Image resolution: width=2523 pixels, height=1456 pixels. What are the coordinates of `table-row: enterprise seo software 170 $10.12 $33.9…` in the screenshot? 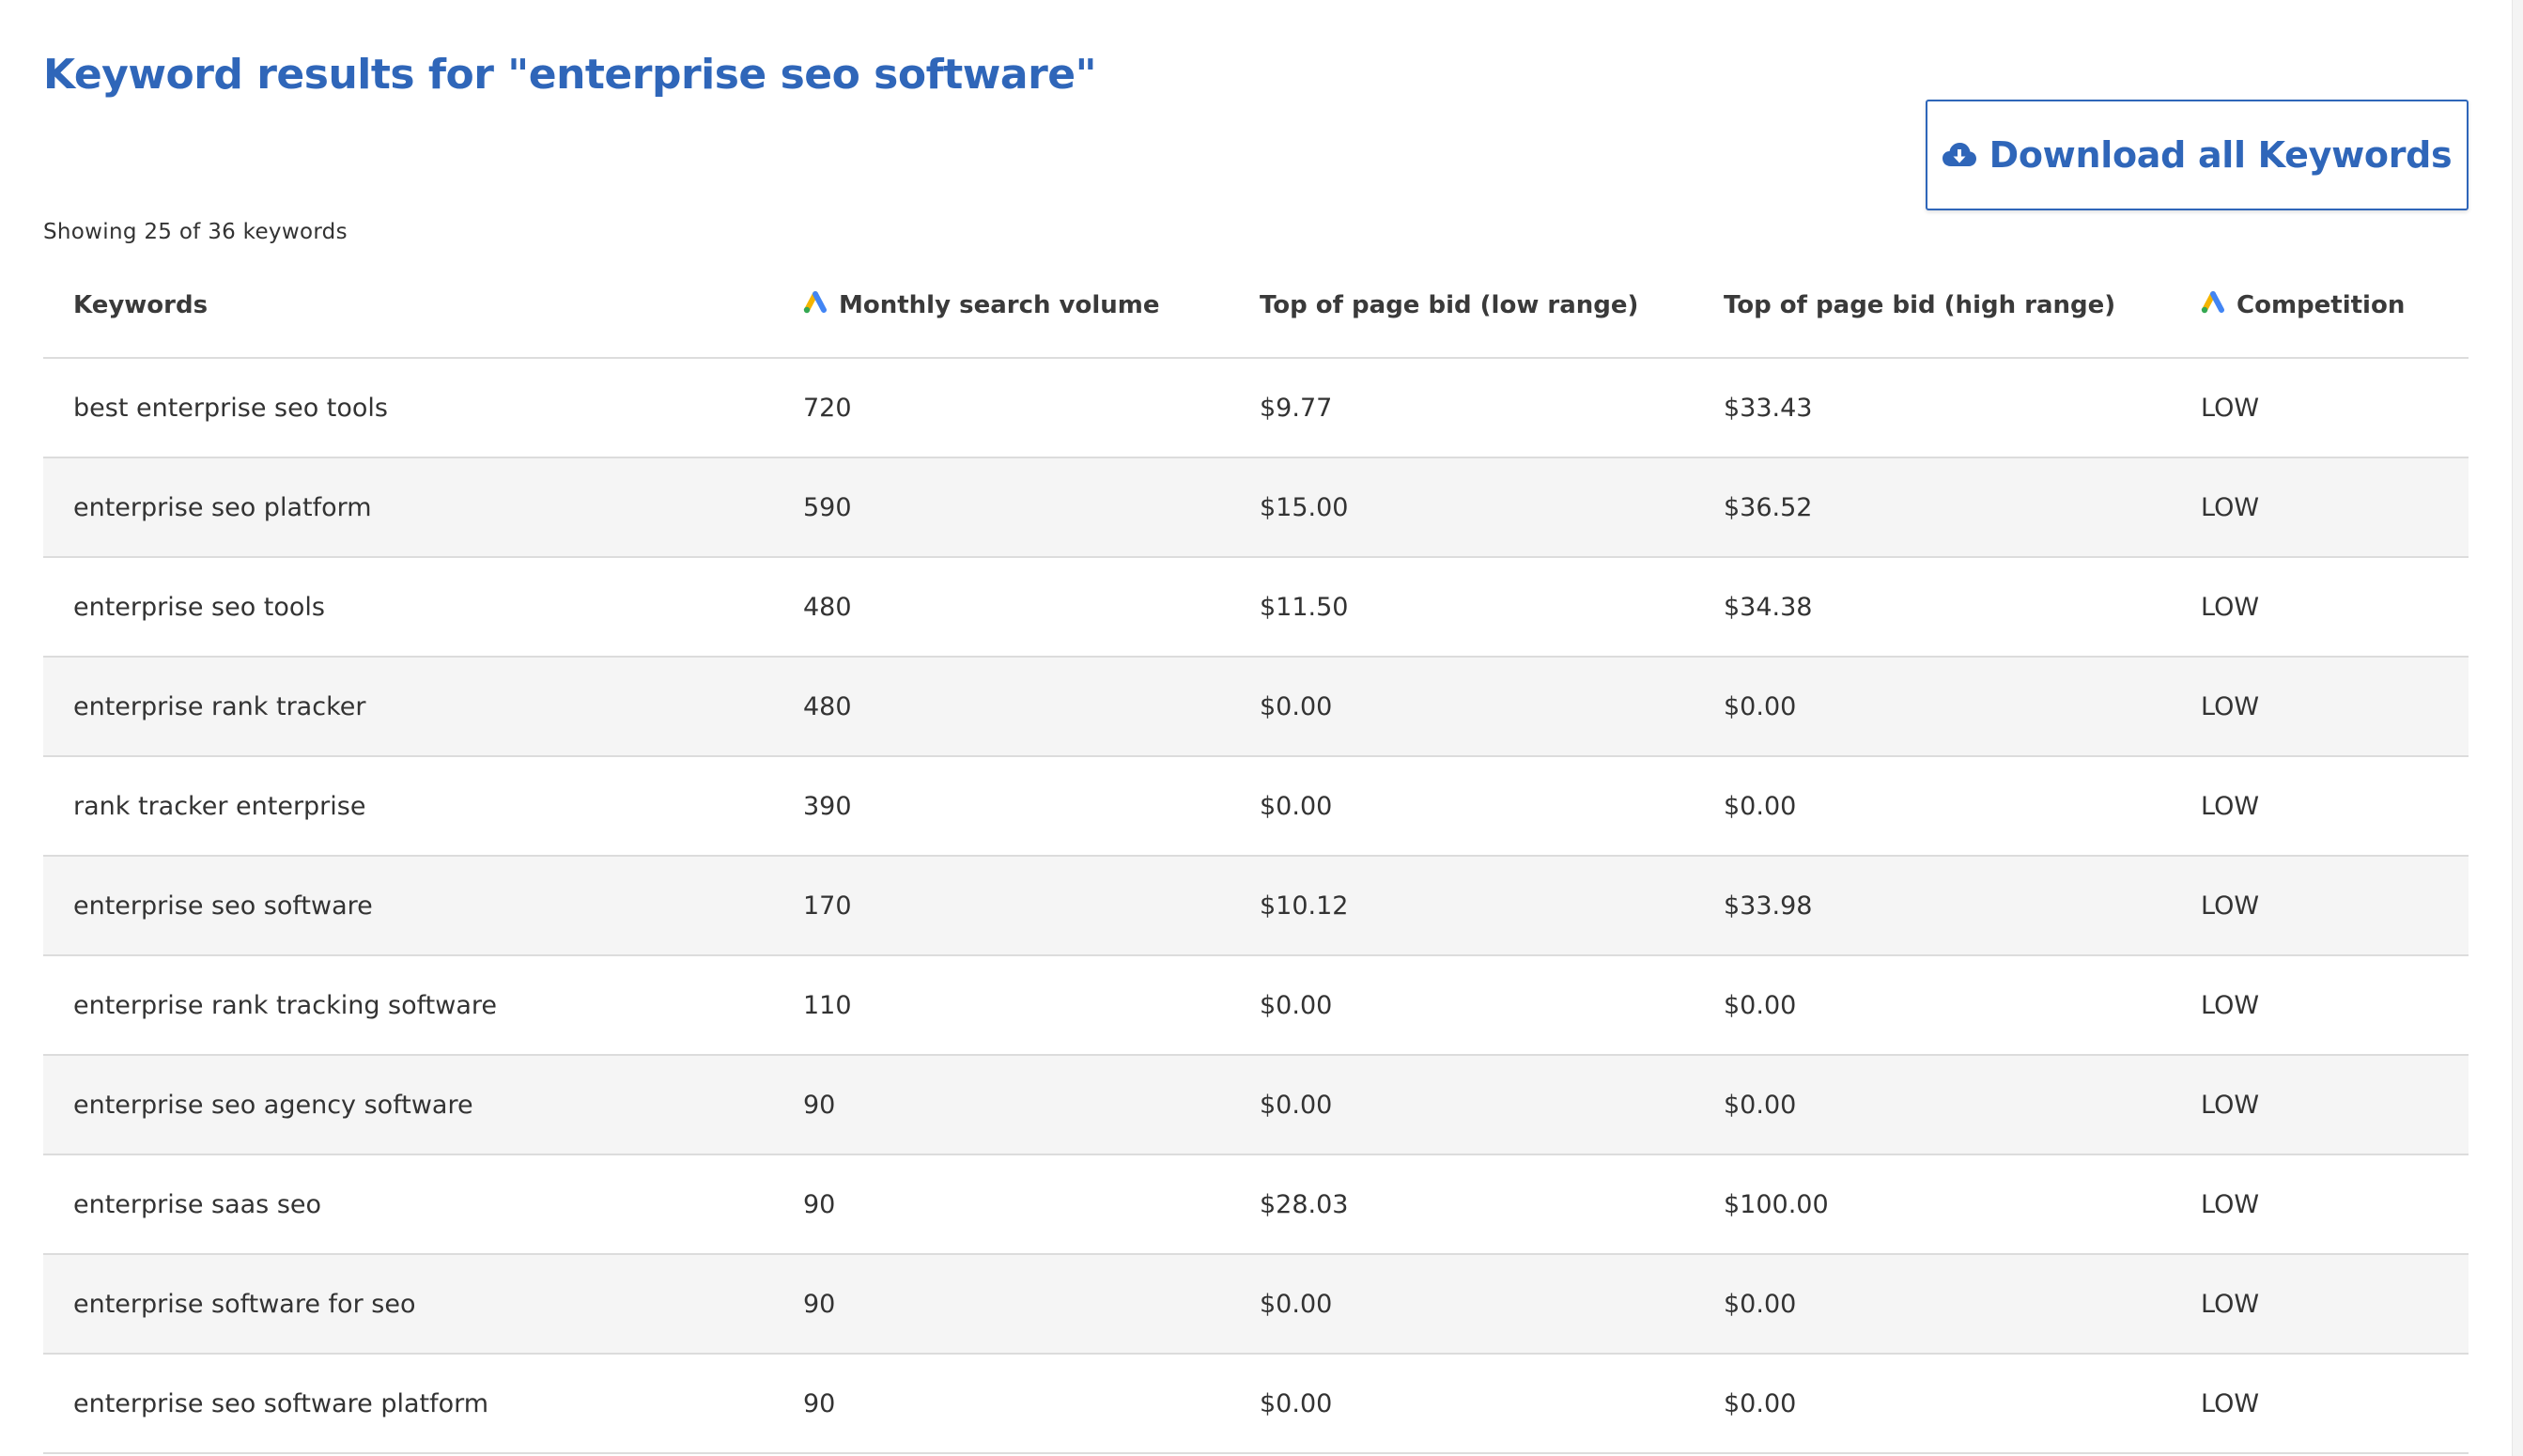 It's located at (1256, 906).